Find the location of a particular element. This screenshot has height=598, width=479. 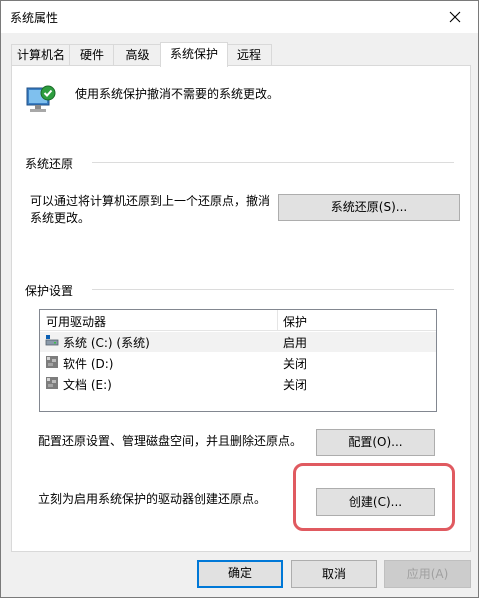

system-restore-description-line2: 系统更改。 is located at coordinates (60, 218).